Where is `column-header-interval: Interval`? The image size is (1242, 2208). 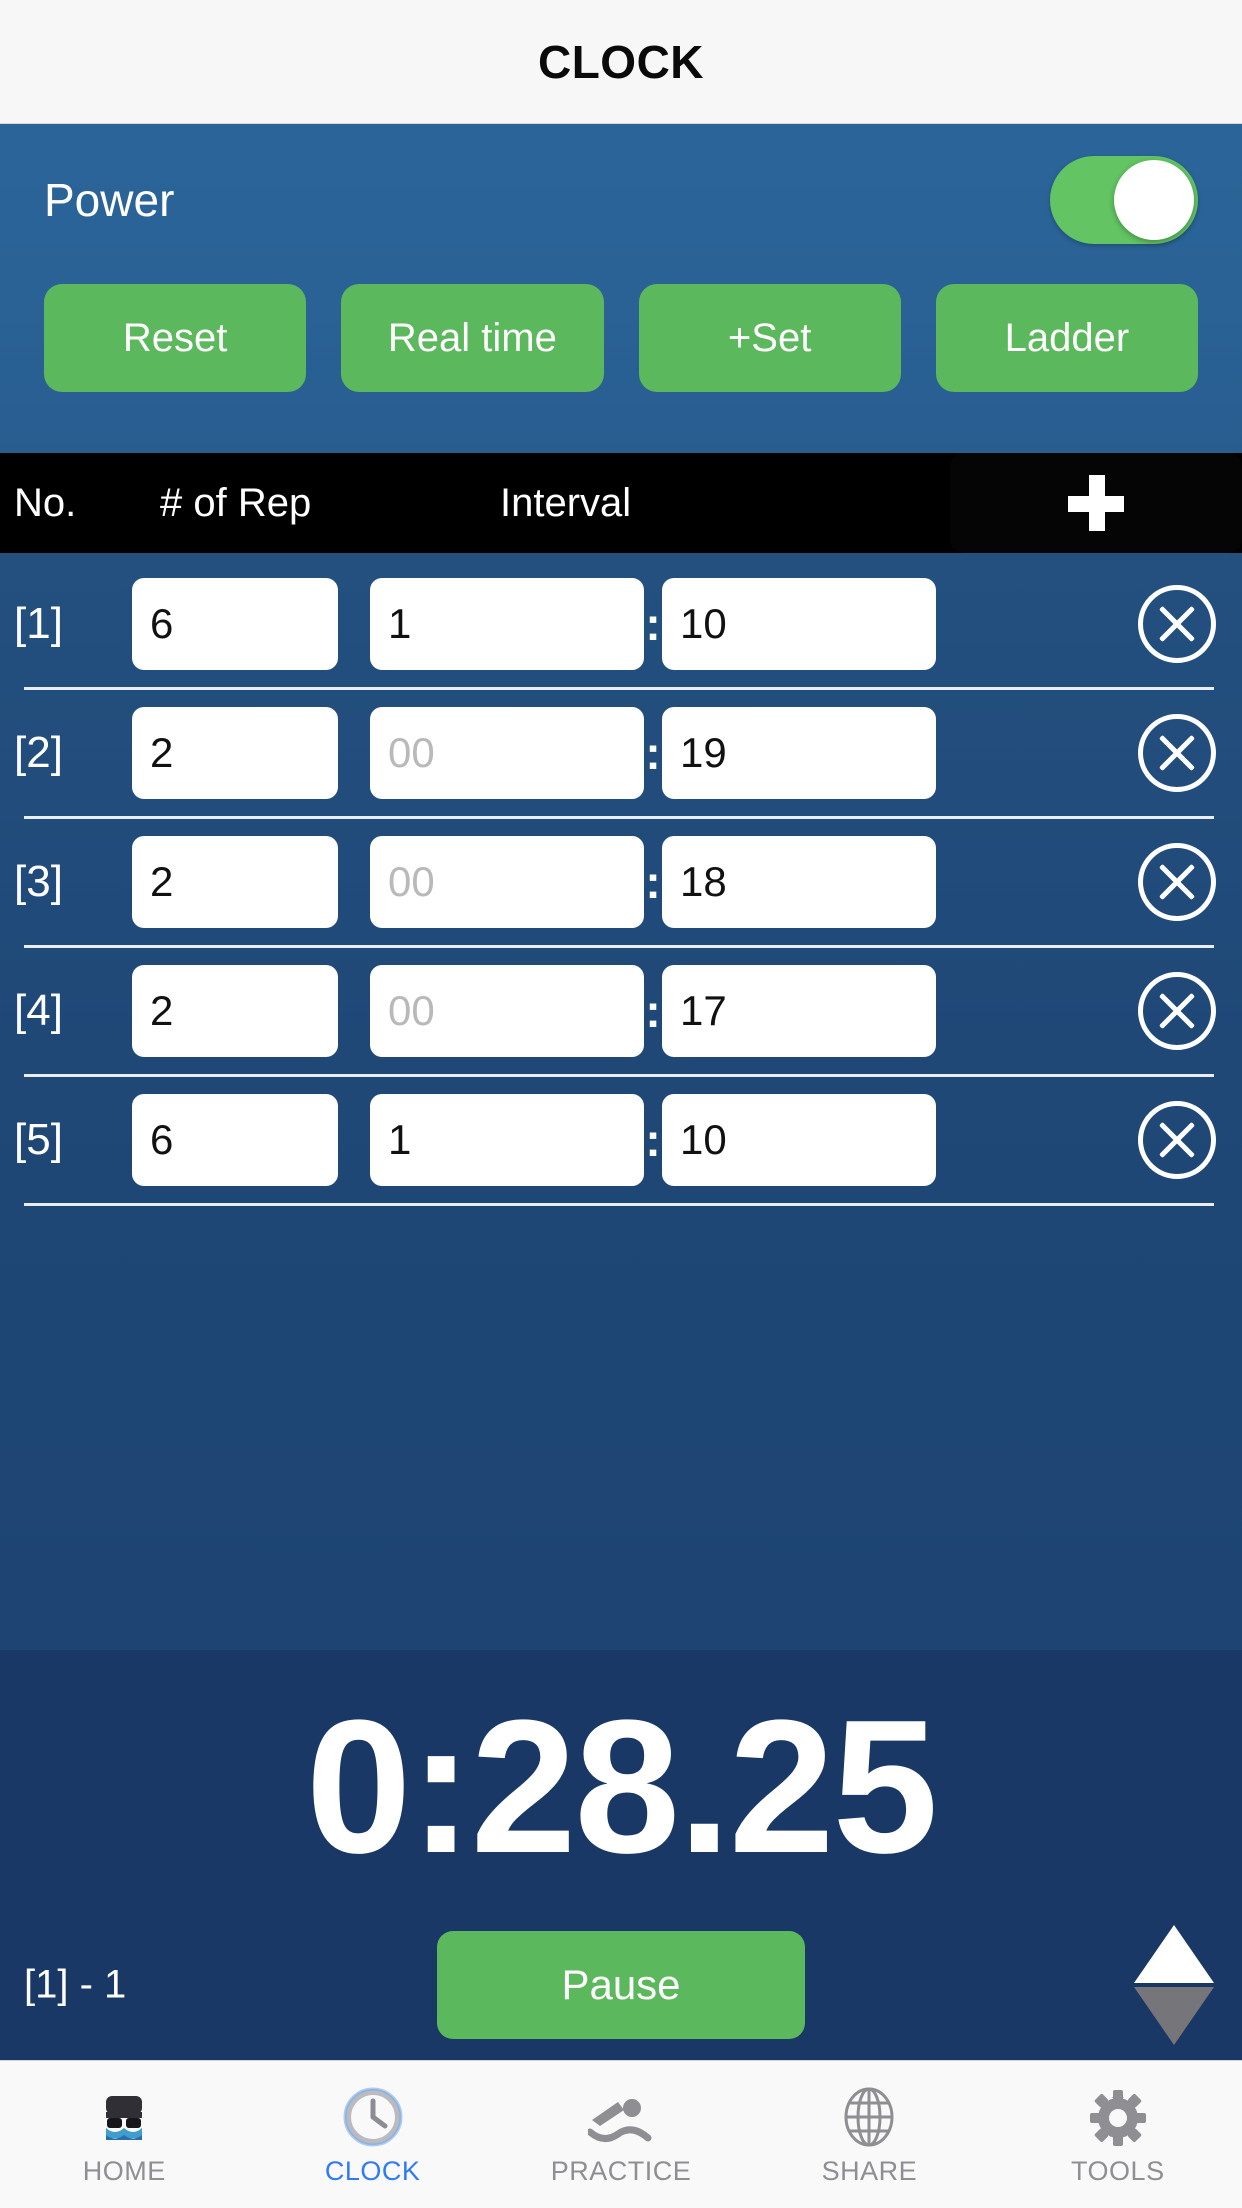 column-header-interval: Interval is located at coordinates (566, 502).